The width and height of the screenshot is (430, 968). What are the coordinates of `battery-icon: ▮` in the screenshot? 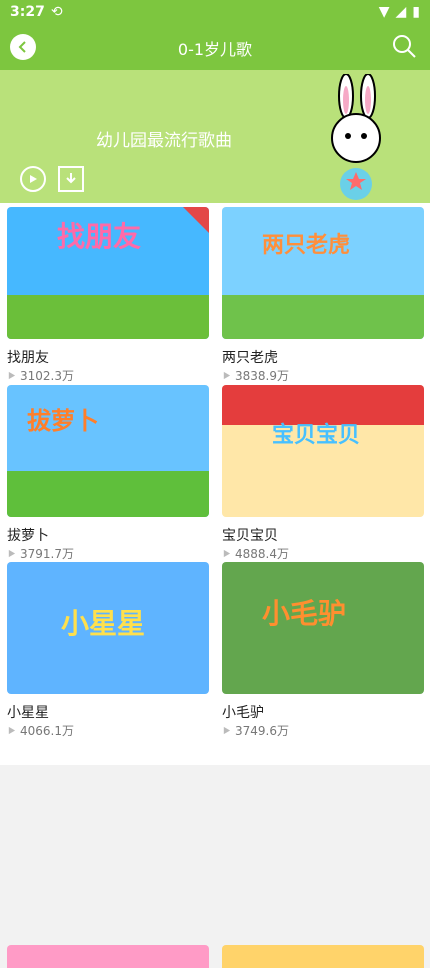 It's located at (416, 12).